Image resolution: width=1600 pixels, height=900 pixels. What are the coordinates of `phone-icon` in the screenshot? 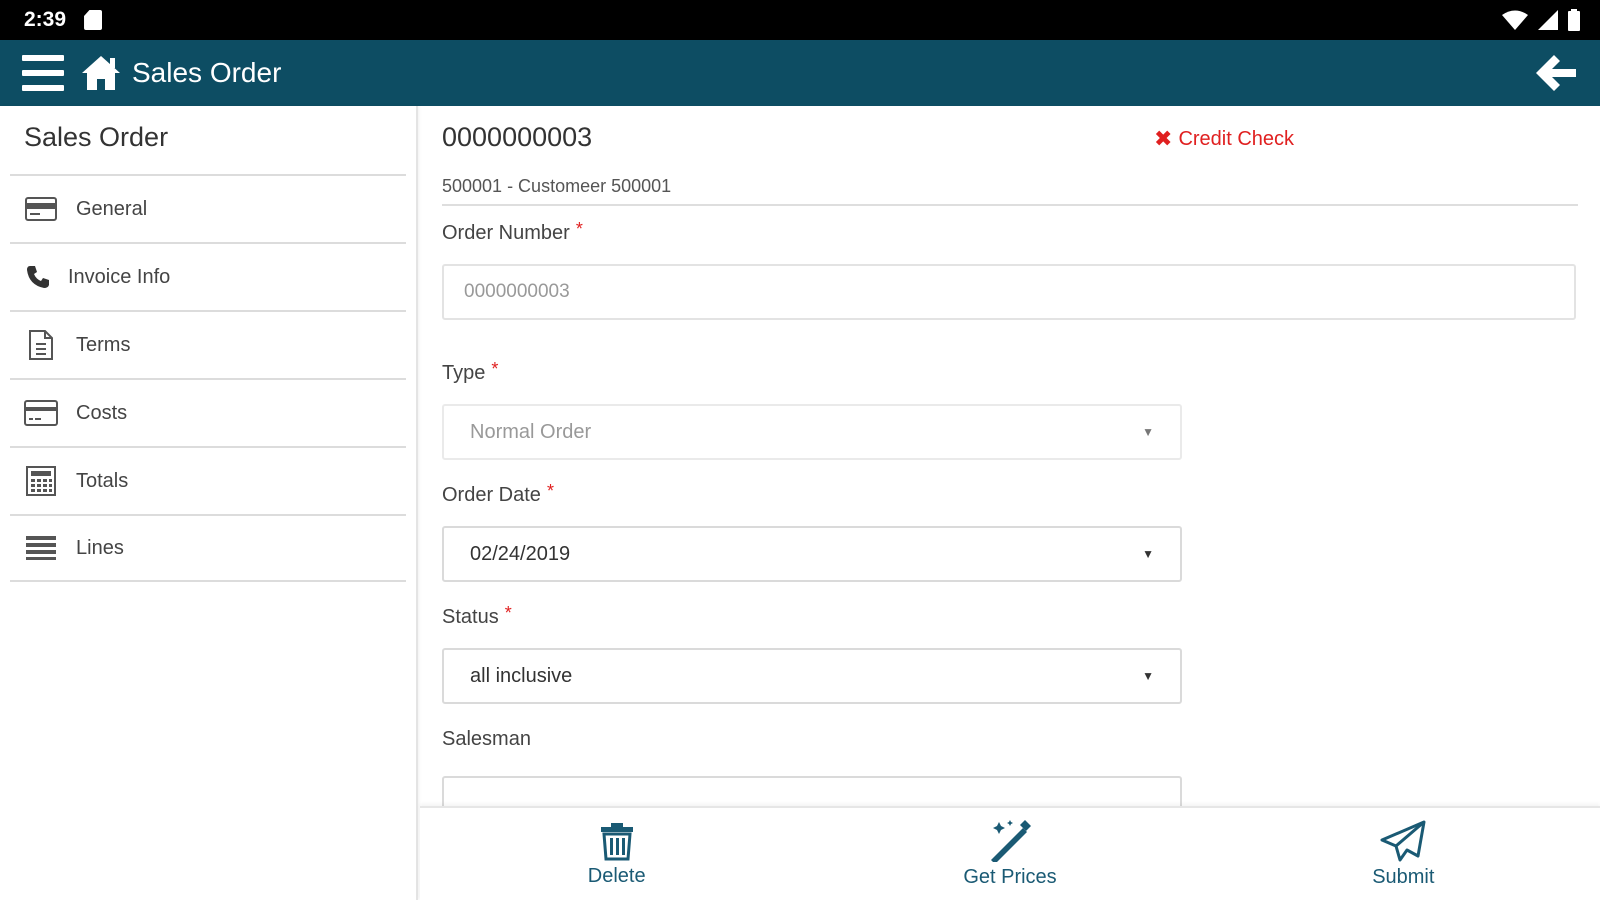 It's located at (38, 277).